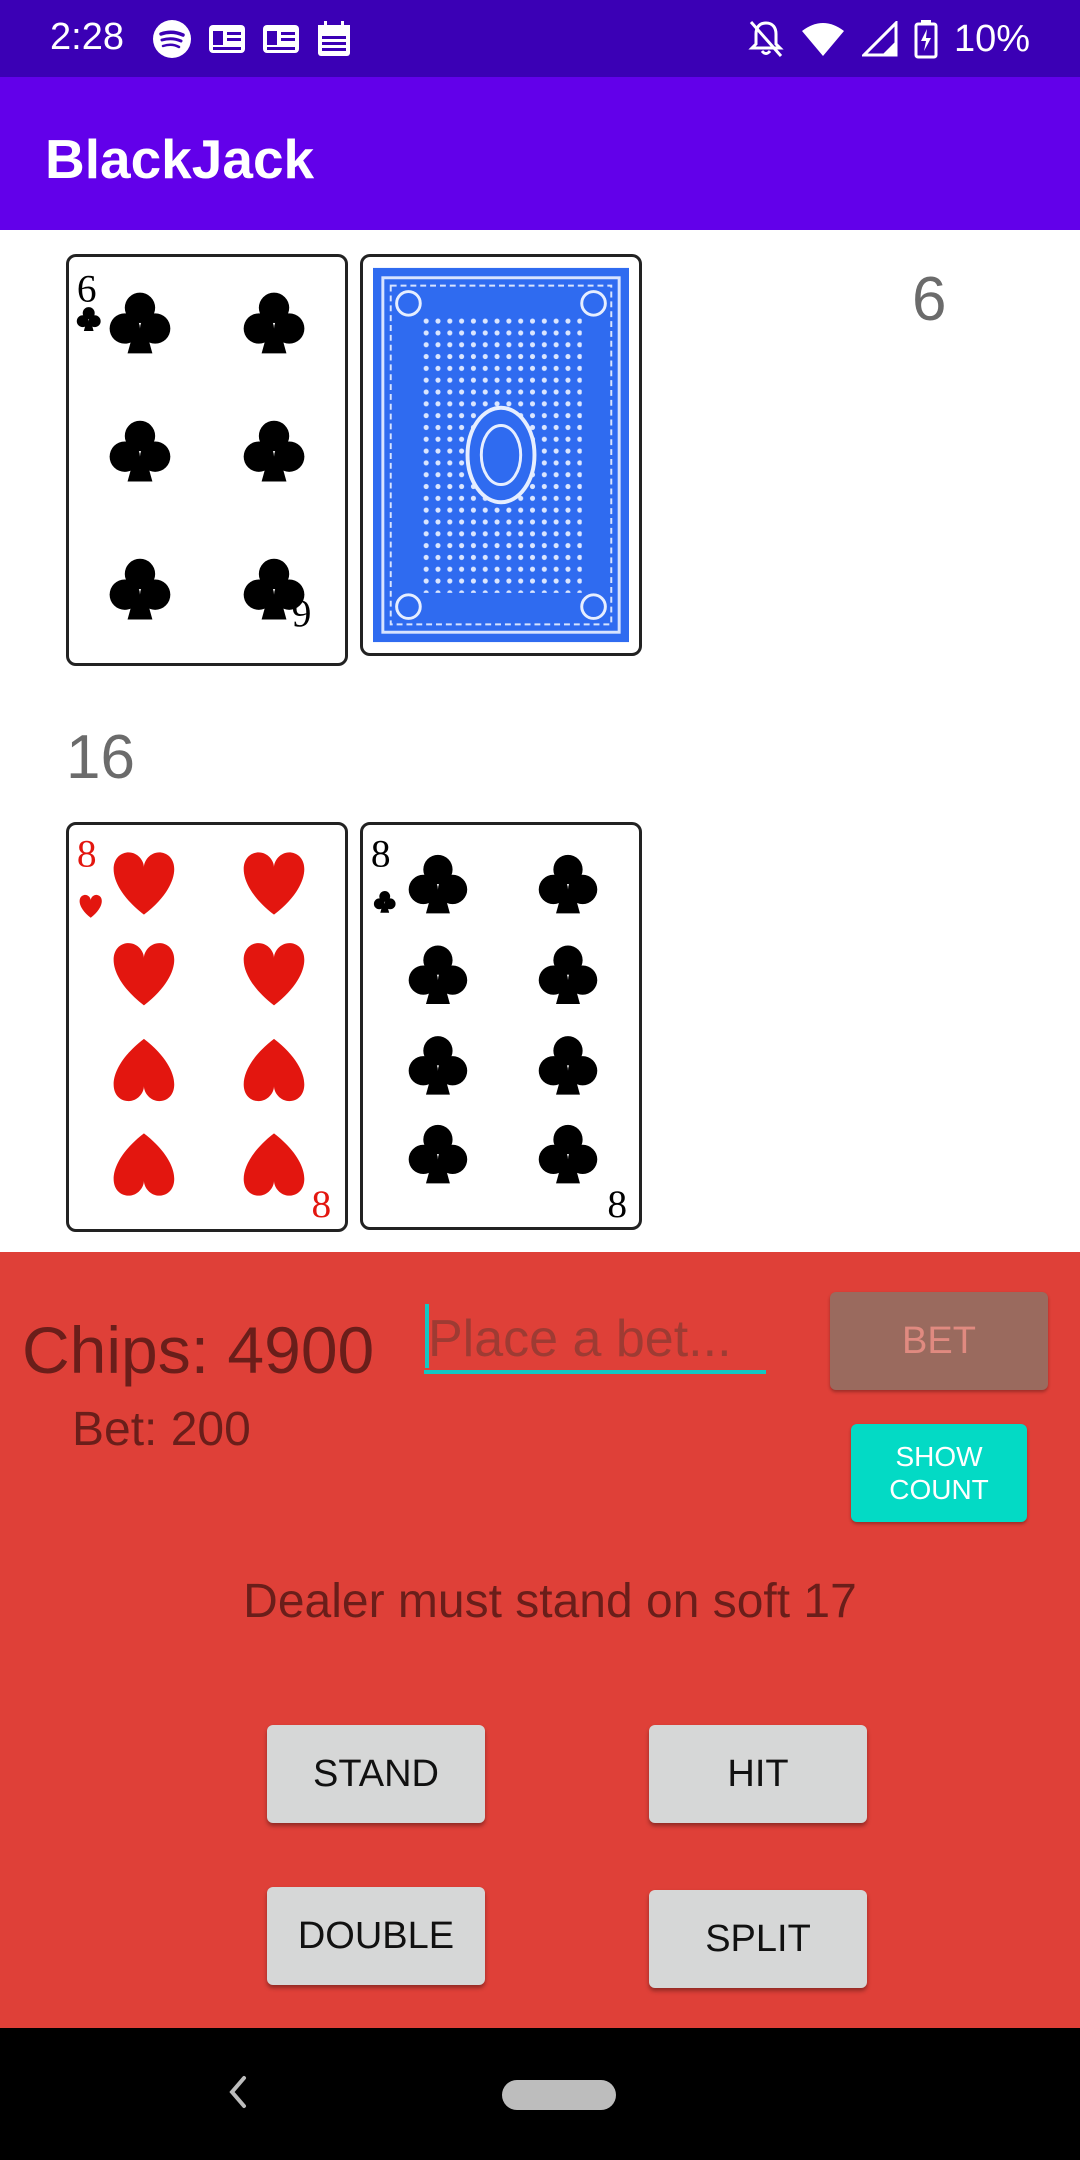 This screenshot has width=1080, height=2160. Describe the element at coordinates (427, 1336) in the screenshot. I see `text-cursor` at that location.